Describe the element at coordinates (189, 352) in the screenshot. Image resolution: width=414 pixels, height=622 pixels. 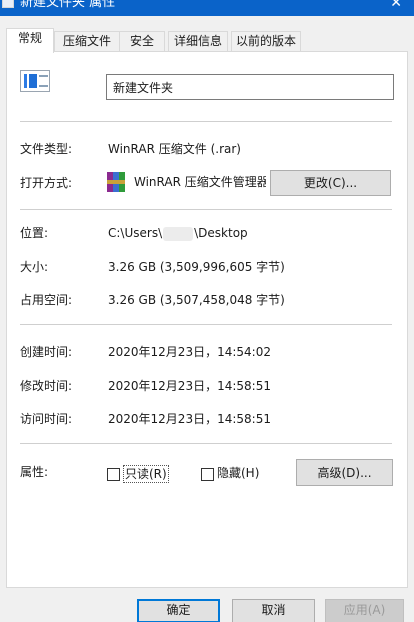
I see `created-value: 2020年12月23日，14:54:02` at that location.